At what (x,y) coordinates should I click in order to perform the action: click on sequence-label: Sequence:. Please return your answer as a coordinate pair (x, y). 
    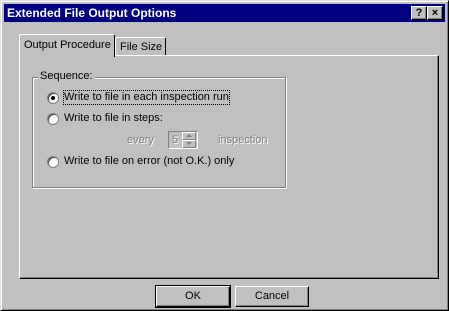
    Looking at the image, I should click on (66, 76).